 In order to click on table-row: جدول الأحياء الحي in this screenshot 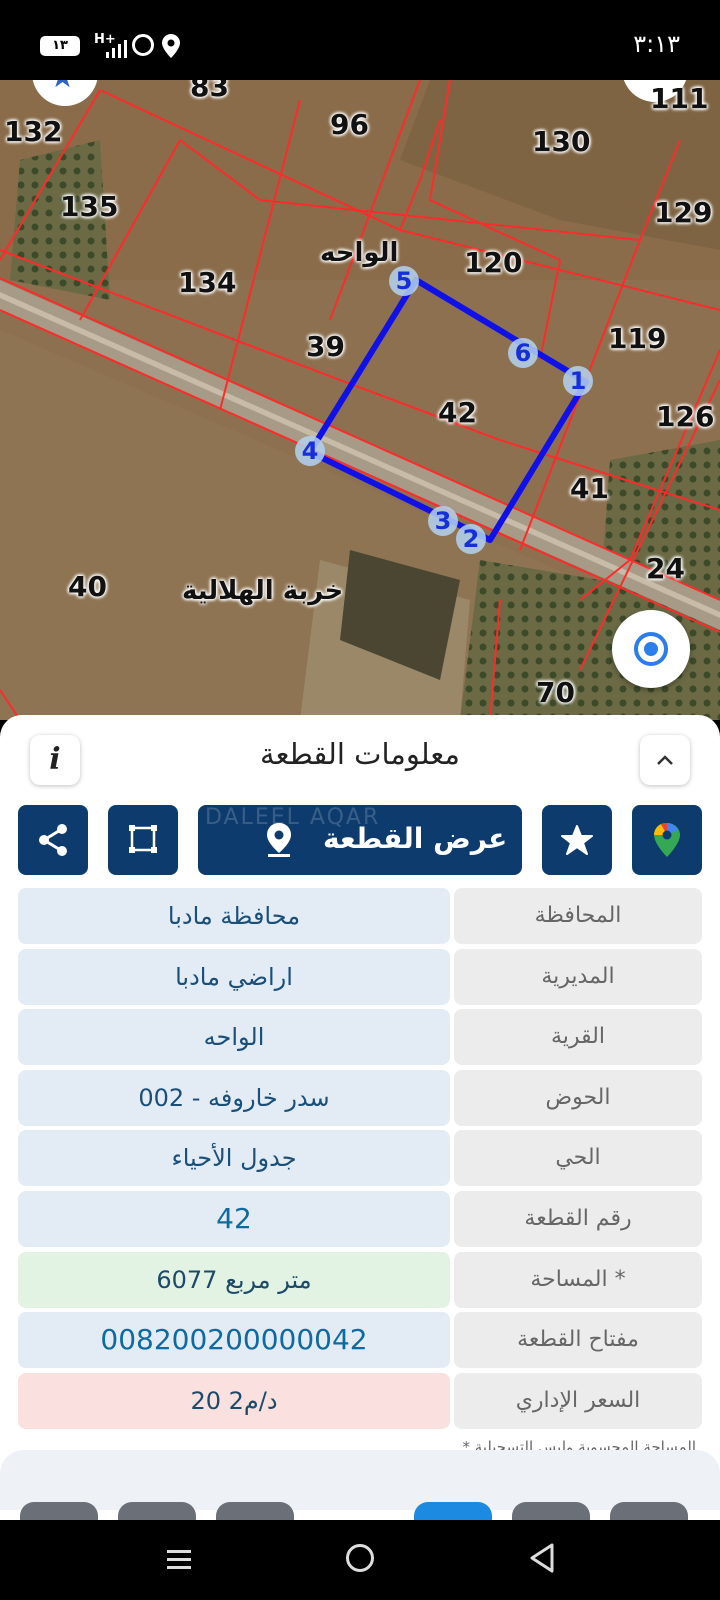, I will do `click(360, 1158)`.